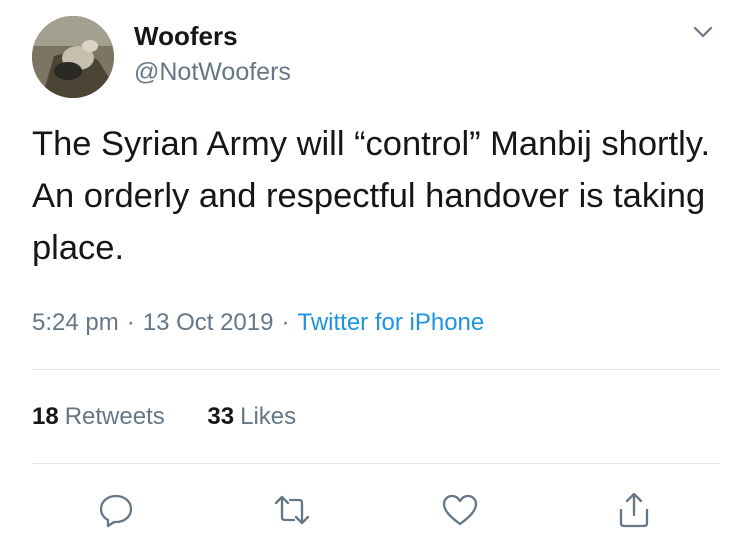 The width and height of the screenshot is (750, 544). What do you see at coordinates (221, 416) in the screenshot?
I see `likes-count: 33` at bounding box center [221, 416].